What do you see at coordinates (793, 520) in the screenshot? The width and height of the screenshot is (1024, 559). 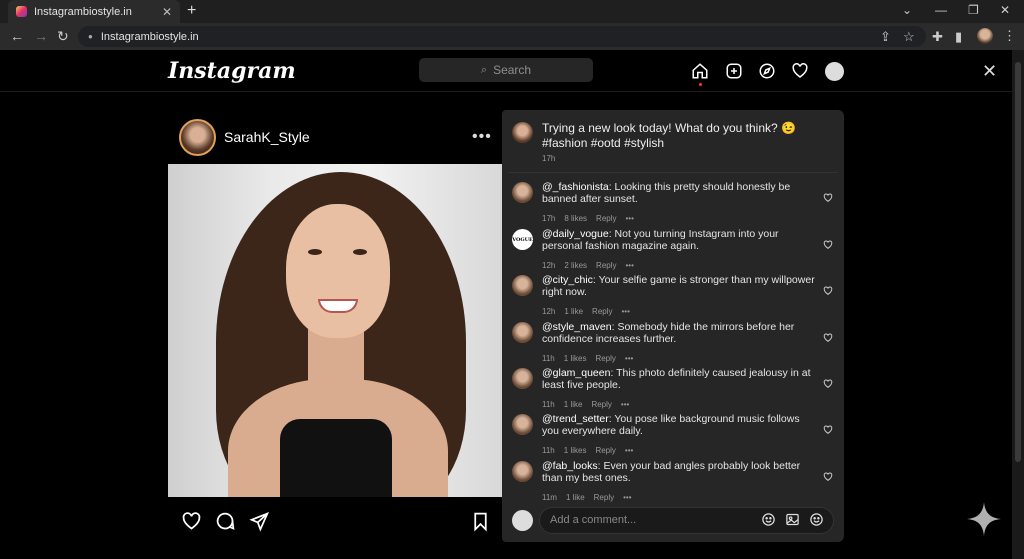 I see `image-upload-icon` at bounding box center [793, 520].